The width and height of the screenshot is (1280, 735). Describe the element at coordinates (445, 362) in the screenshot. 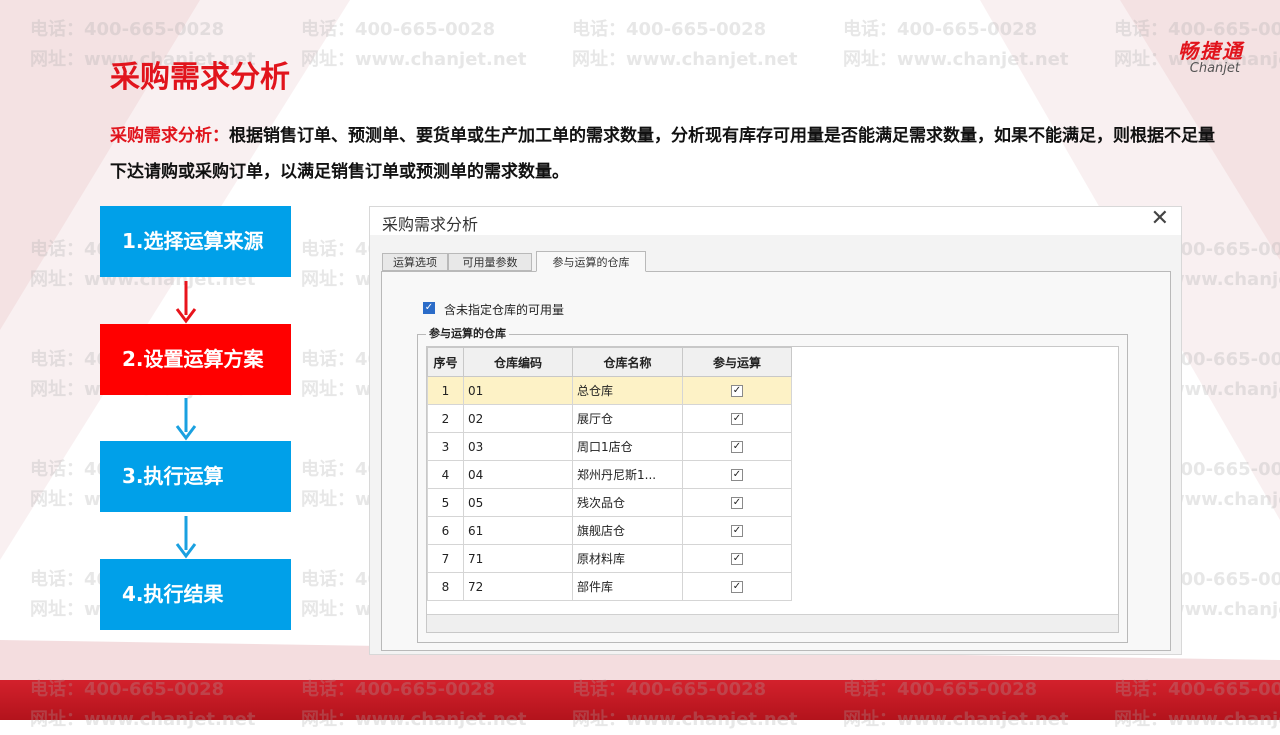

I see `column-header: 序号` at that location.